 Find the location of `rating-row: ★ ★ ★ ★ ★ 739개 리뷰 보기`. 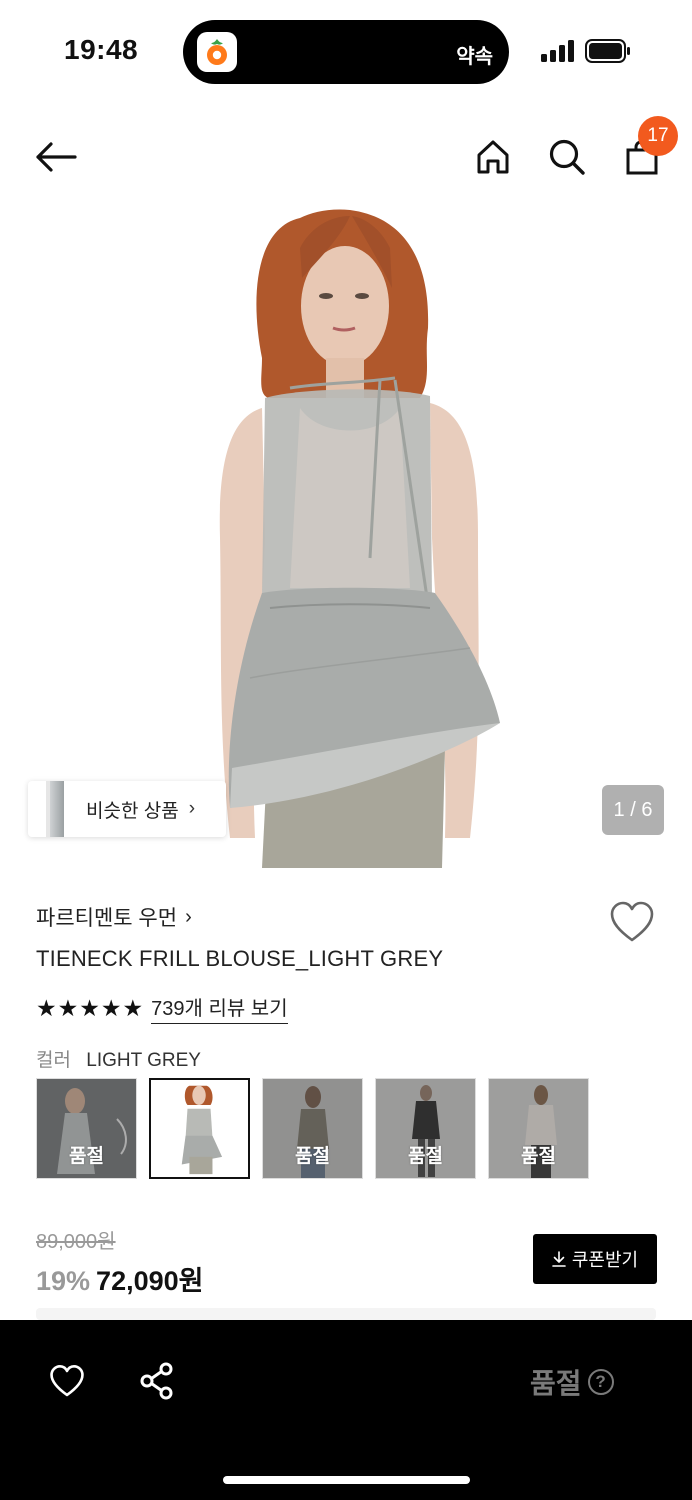

rating-row: ★ ★ ★ ★ ★ 739개 리뷰 보기 is located at coordinates (162, 1008).